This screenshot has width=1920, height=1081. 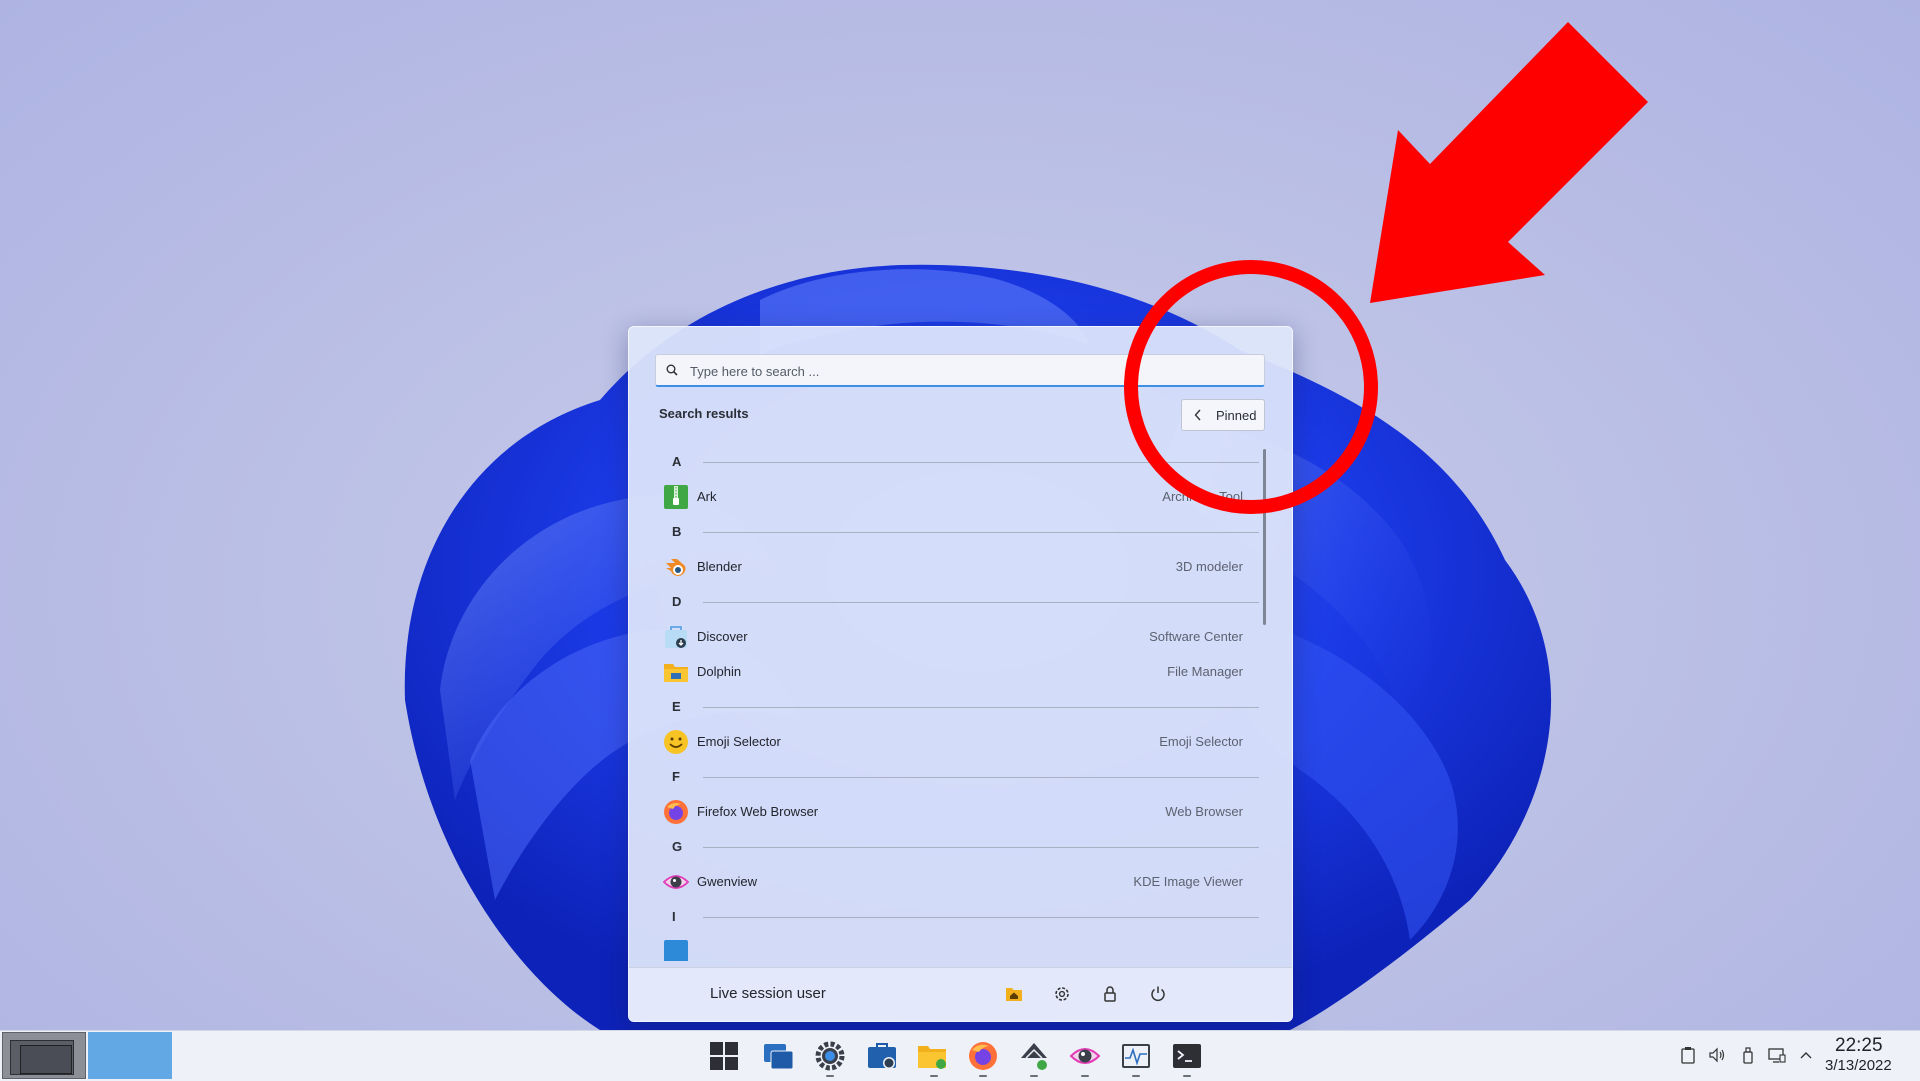 I want to click on pinned-button-label: Pinned, so click(x=1236, y=415).